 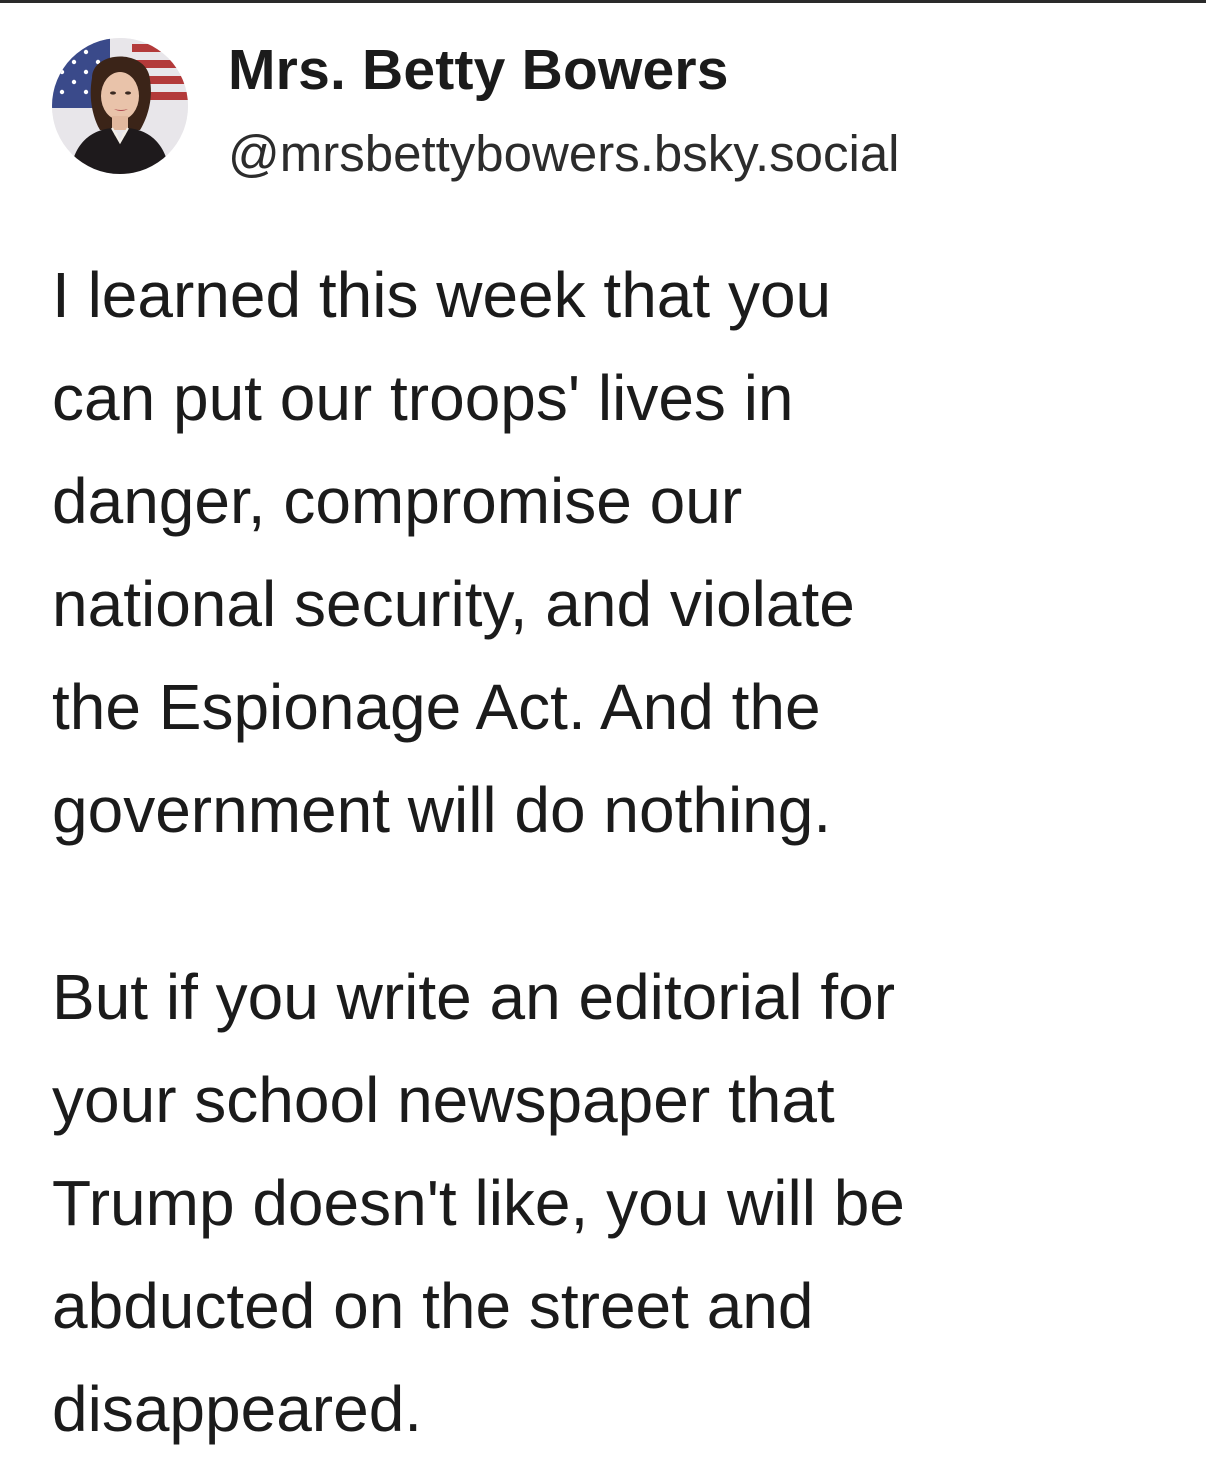 I want to click on post-text-line: can put our troops' lives in, so click(x=423, y=398).